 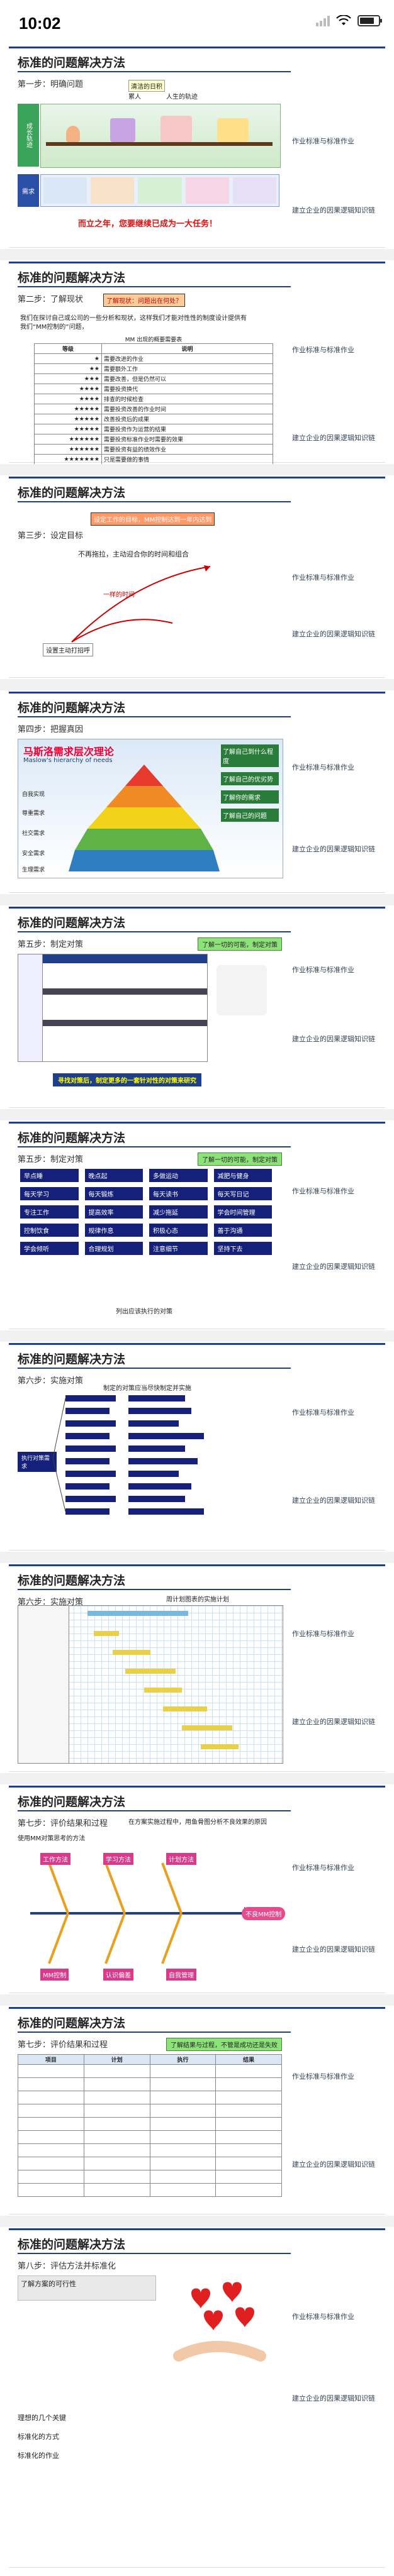 I want to click on table-row: ★★★★★★ 需要投资标准作业时需要的效果, so click(x=153, y=439).